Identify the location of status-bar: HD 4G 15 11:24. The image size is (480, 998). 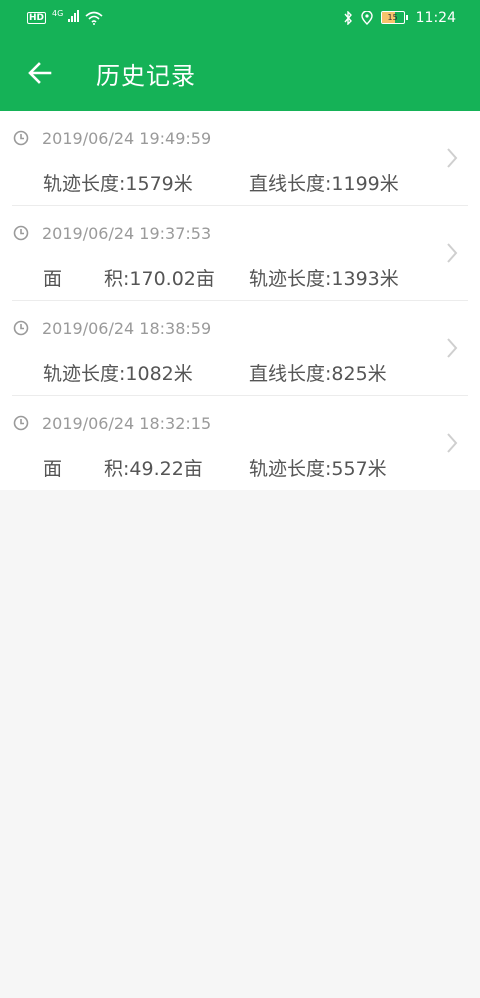
(240, 17).